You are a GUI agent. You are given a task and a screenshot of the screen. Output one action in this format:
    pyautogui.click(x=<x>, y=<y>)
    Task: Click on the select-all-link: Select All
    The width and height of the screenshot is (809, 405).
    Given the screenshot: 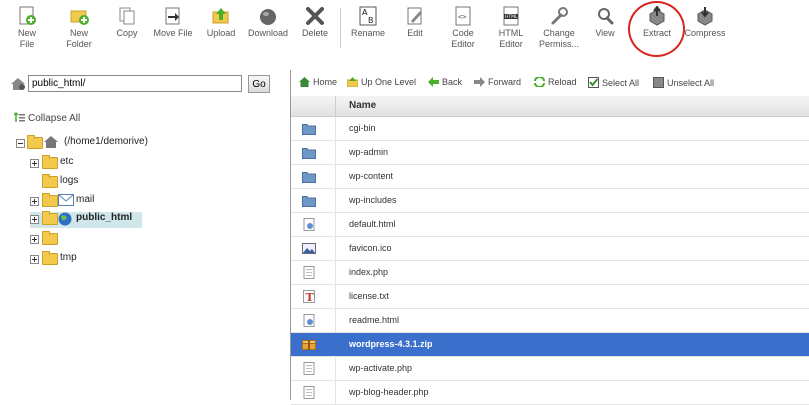 What is the action you would take?
    pyautogui.click(x=613, y=82)
    